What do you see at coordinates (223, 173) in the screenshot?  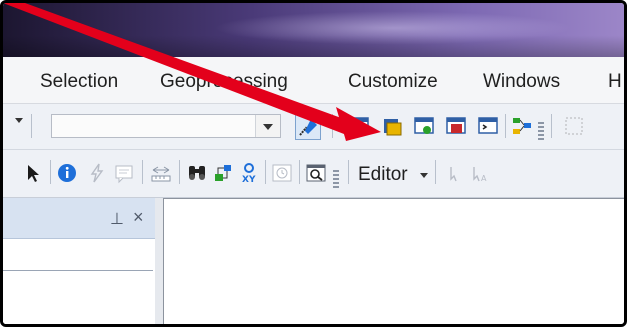 I see `find-route-icon` at bounding box center [223, 173].